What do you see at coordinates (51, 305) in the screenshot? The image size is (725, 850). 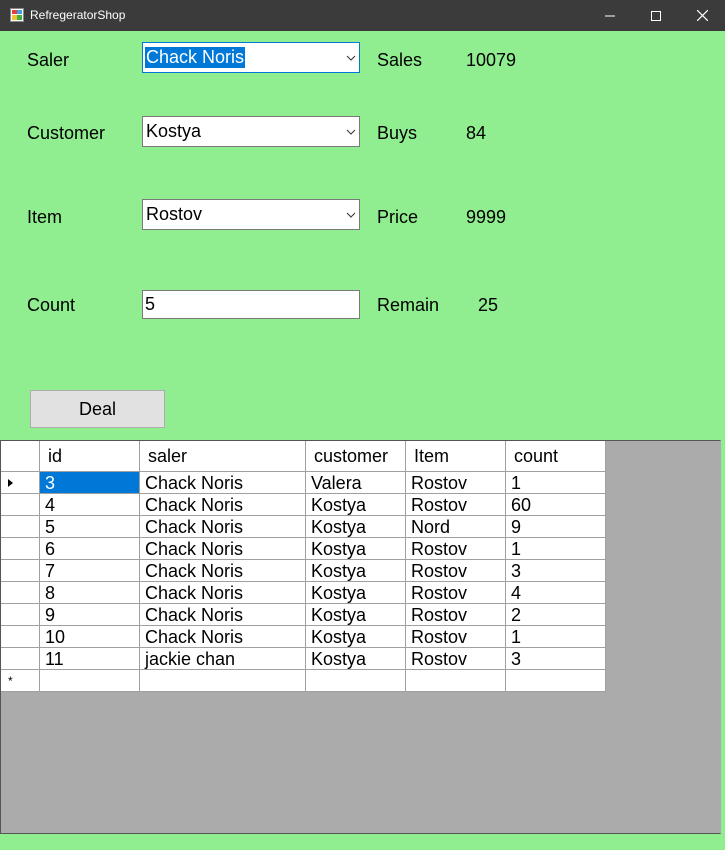 I see `count-label: Count` at bounding box center [51, 305].